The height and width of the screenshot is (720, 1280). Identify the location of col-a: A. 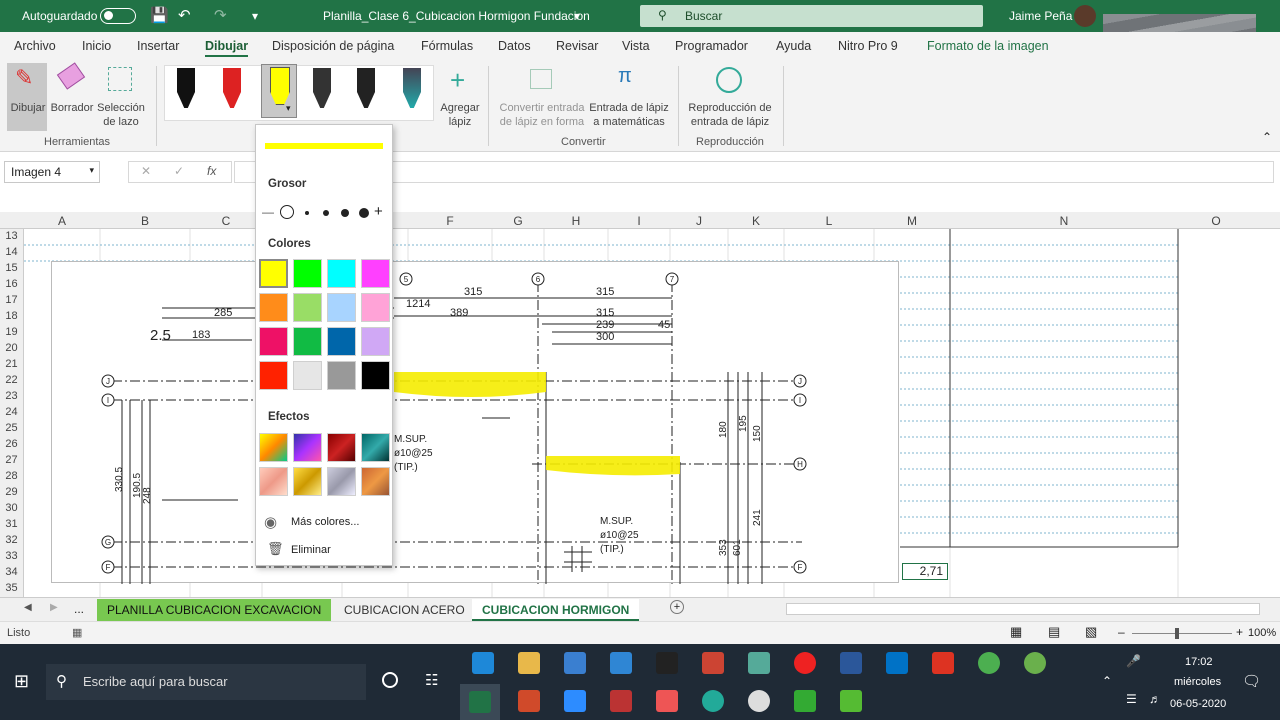
(62, 221).